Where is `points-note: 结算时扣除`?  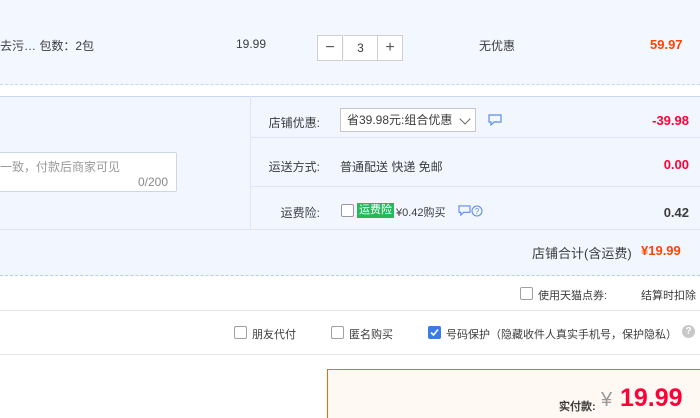
points-note: 结算时扣除 is located at coordinates (668, 296).